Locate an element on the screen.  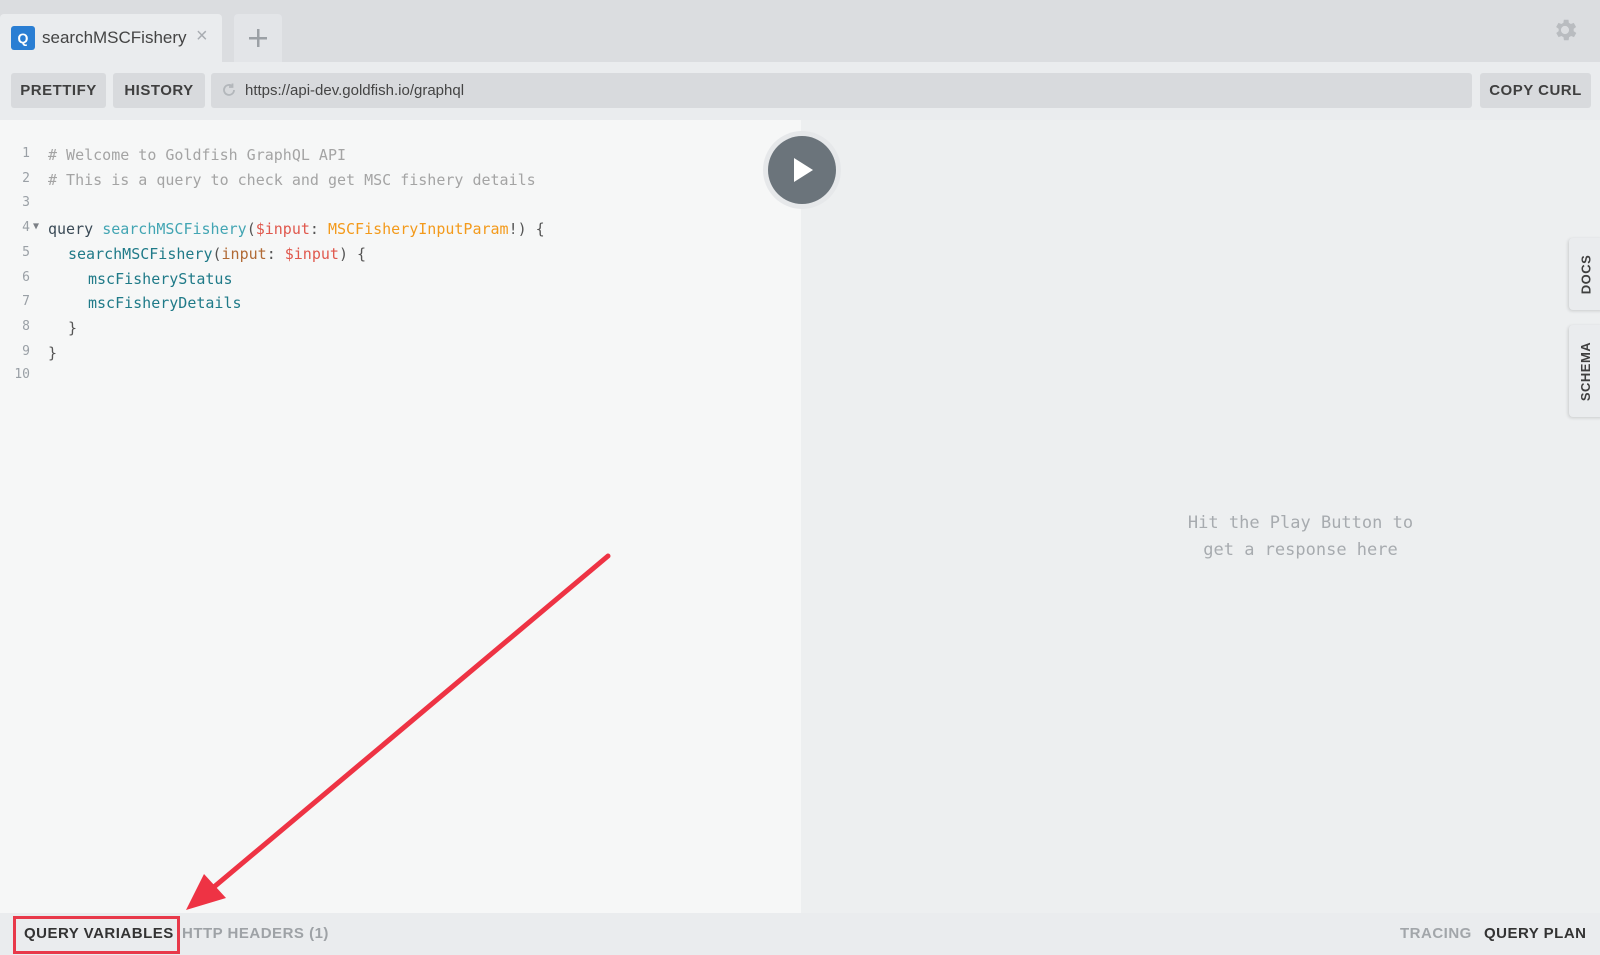
line-number: 1 is located at coordinates (26, 153).